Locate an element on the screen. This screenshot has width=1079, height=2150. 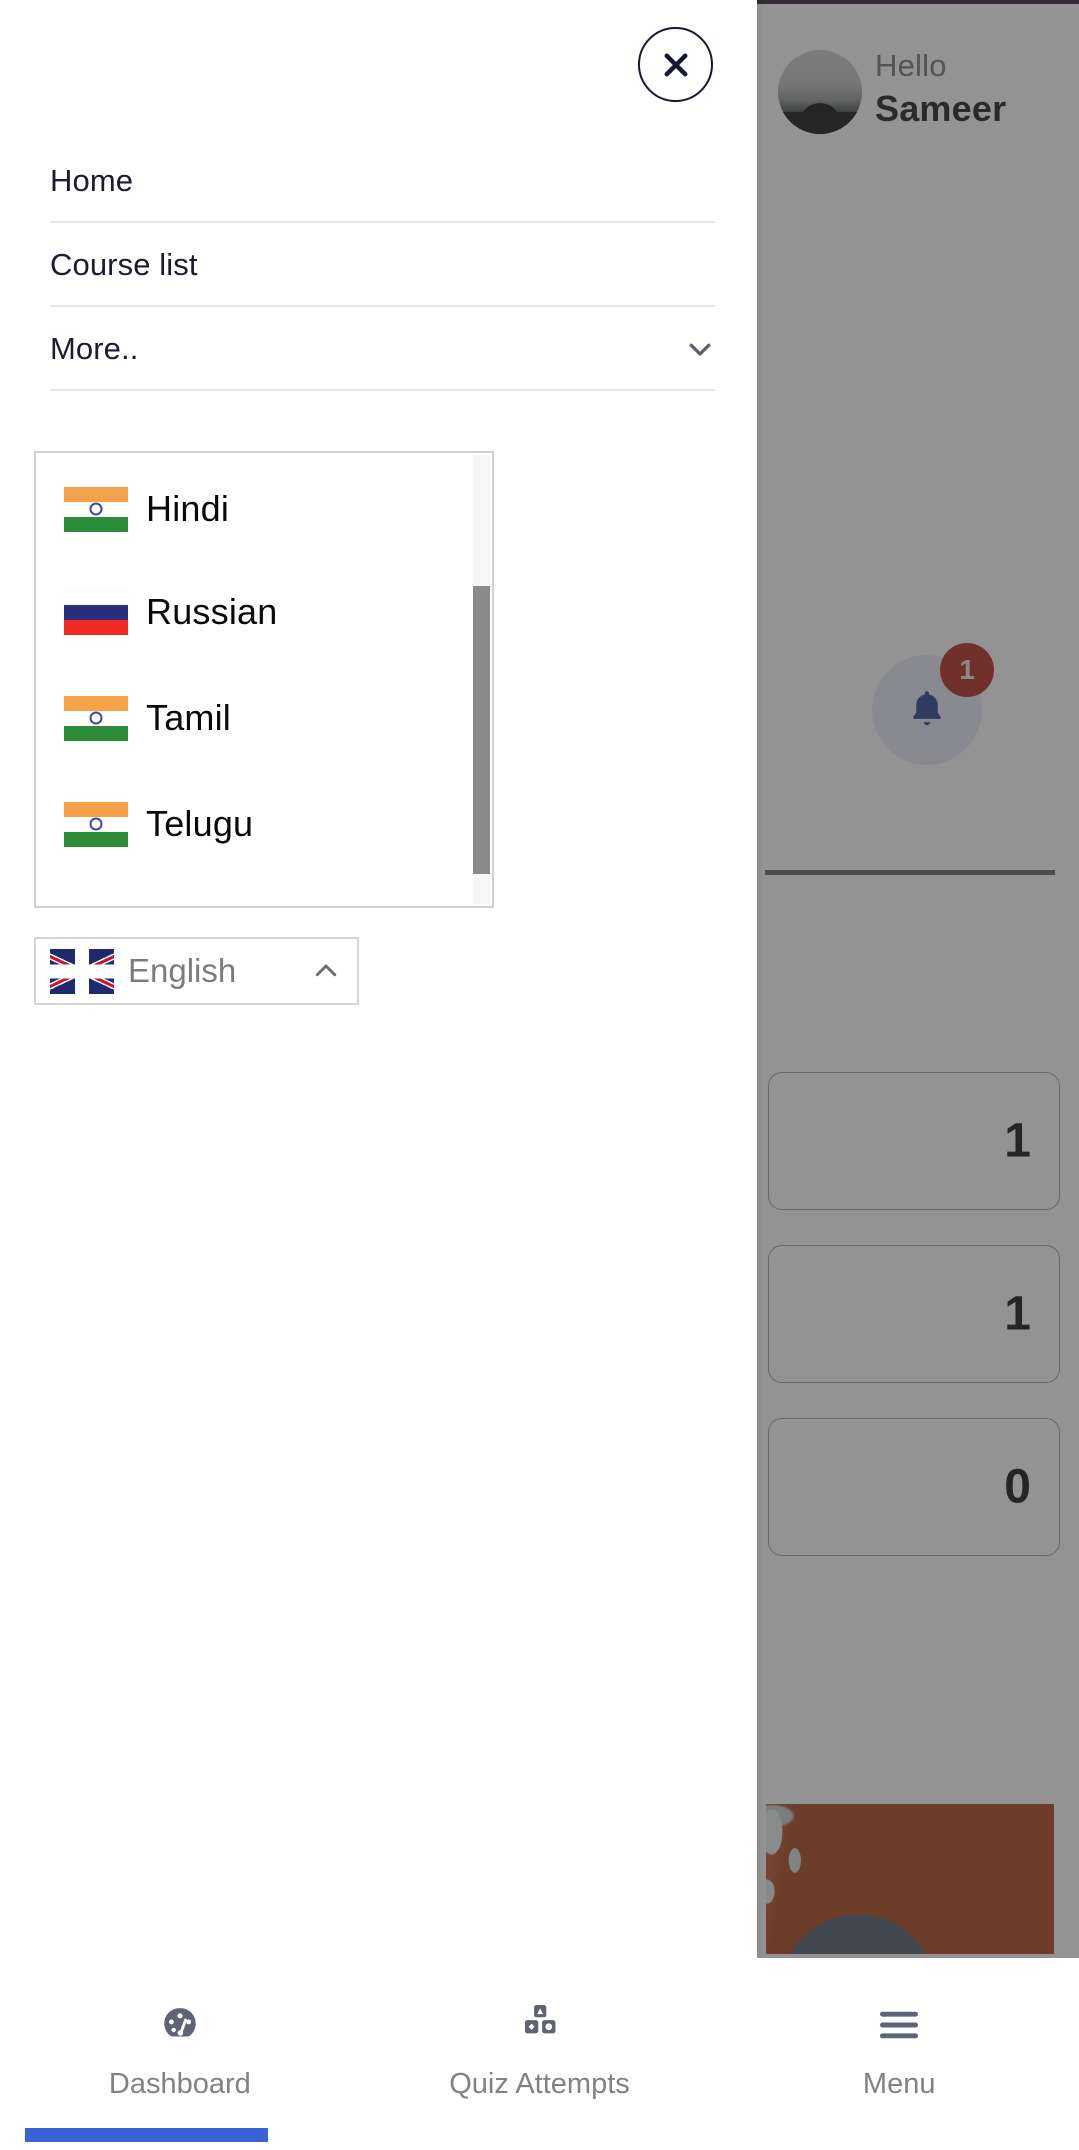
menu-item-label: More.. is located at coordinates (94, 348).